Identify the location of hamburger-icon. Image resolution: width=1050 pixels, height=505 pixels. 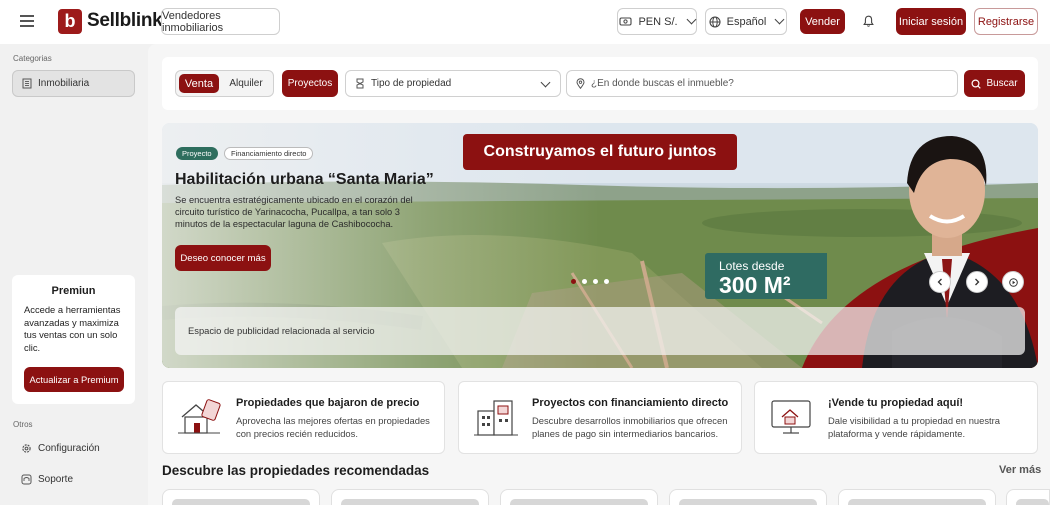
(27, 22).